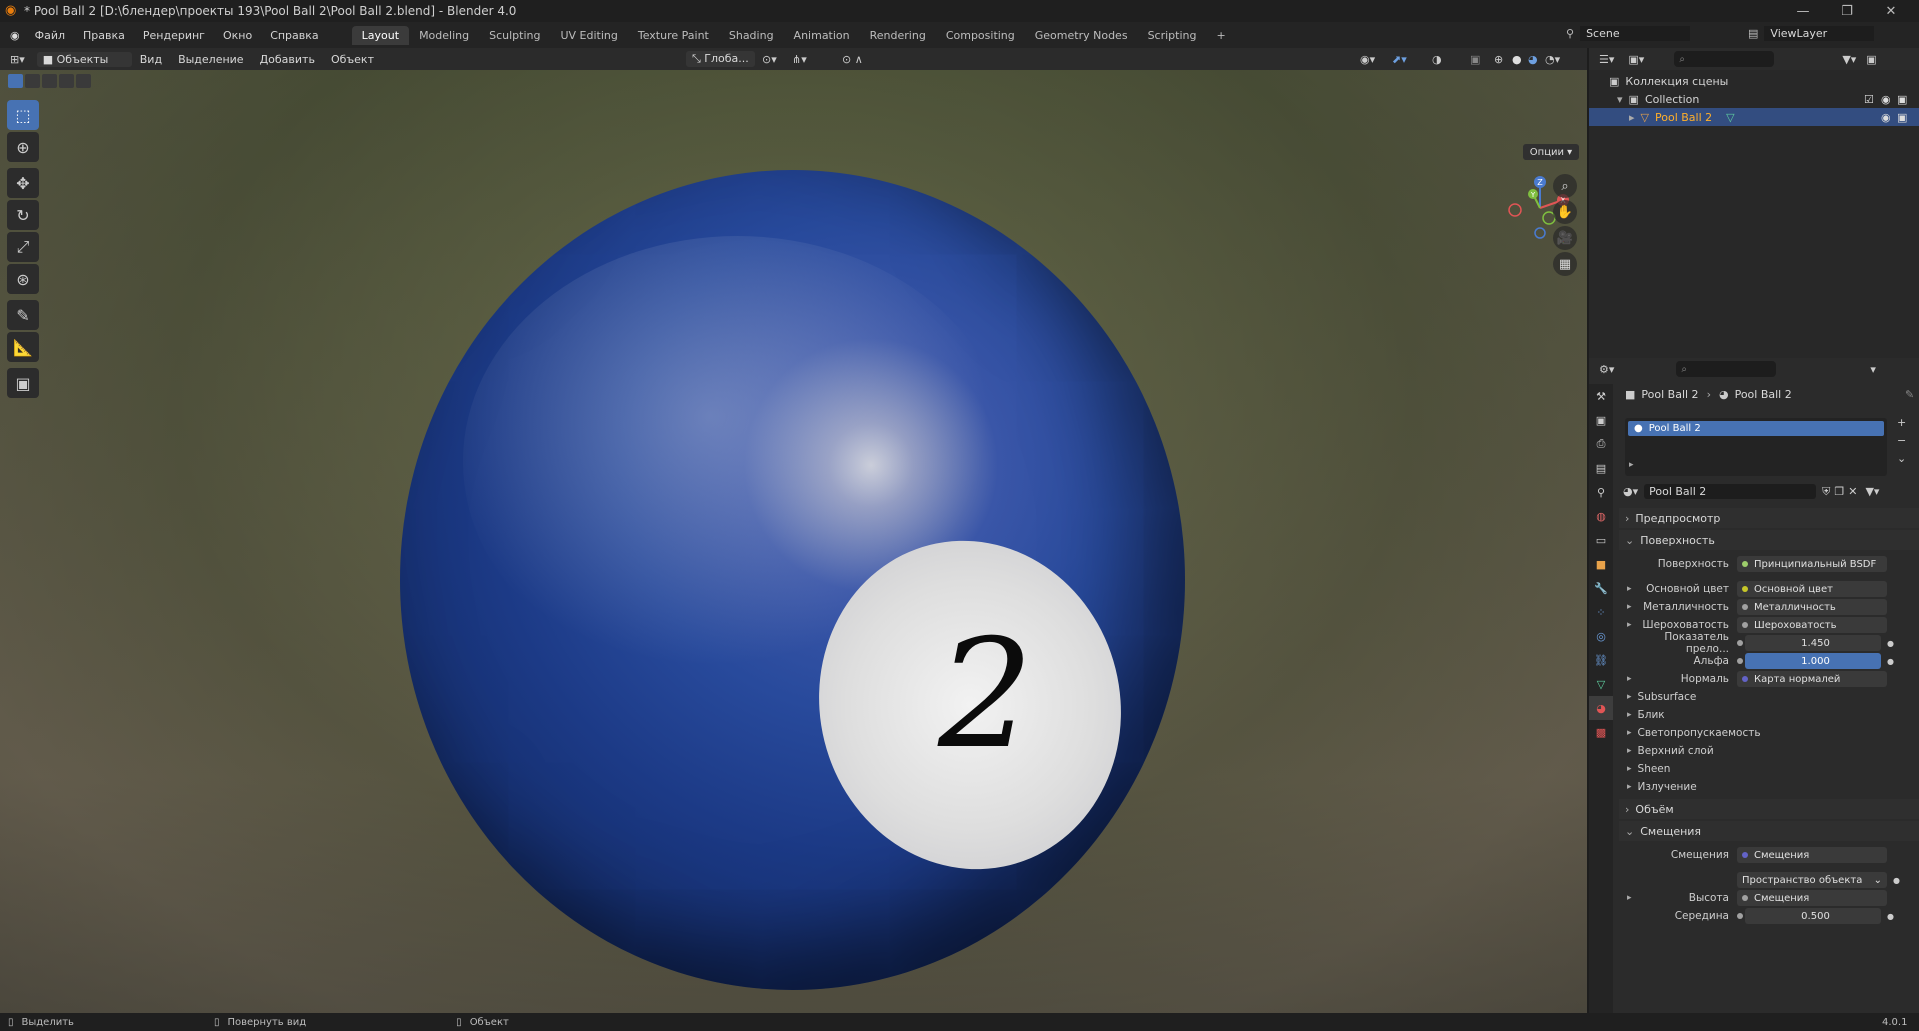 Image resolution: width=1919 pixels, height=1031 pixels. What do you see at coordinates (1601, 492) in the screenshot?
I see `scene-tab-icon: ⚲` at bounding box center [1601, 492].